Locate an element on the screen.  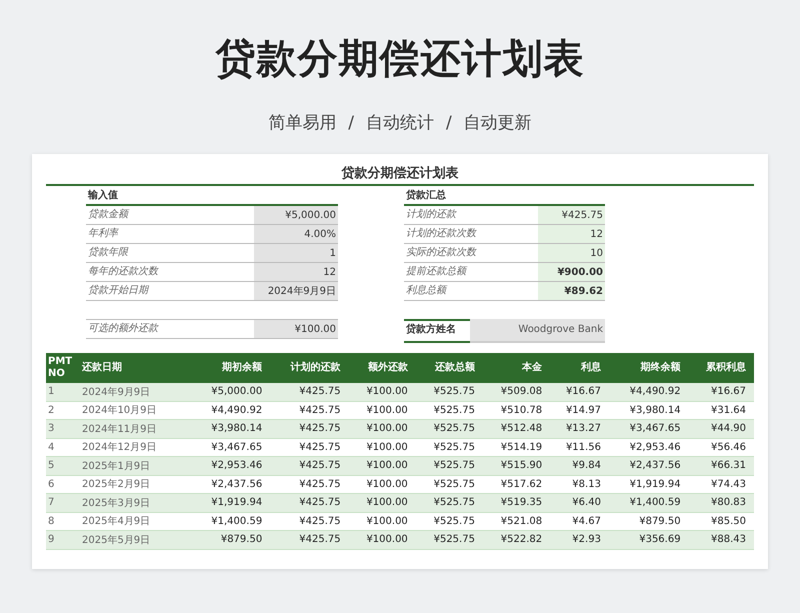
table-cell: ¥356.69 is located at coordinates (648, 539).